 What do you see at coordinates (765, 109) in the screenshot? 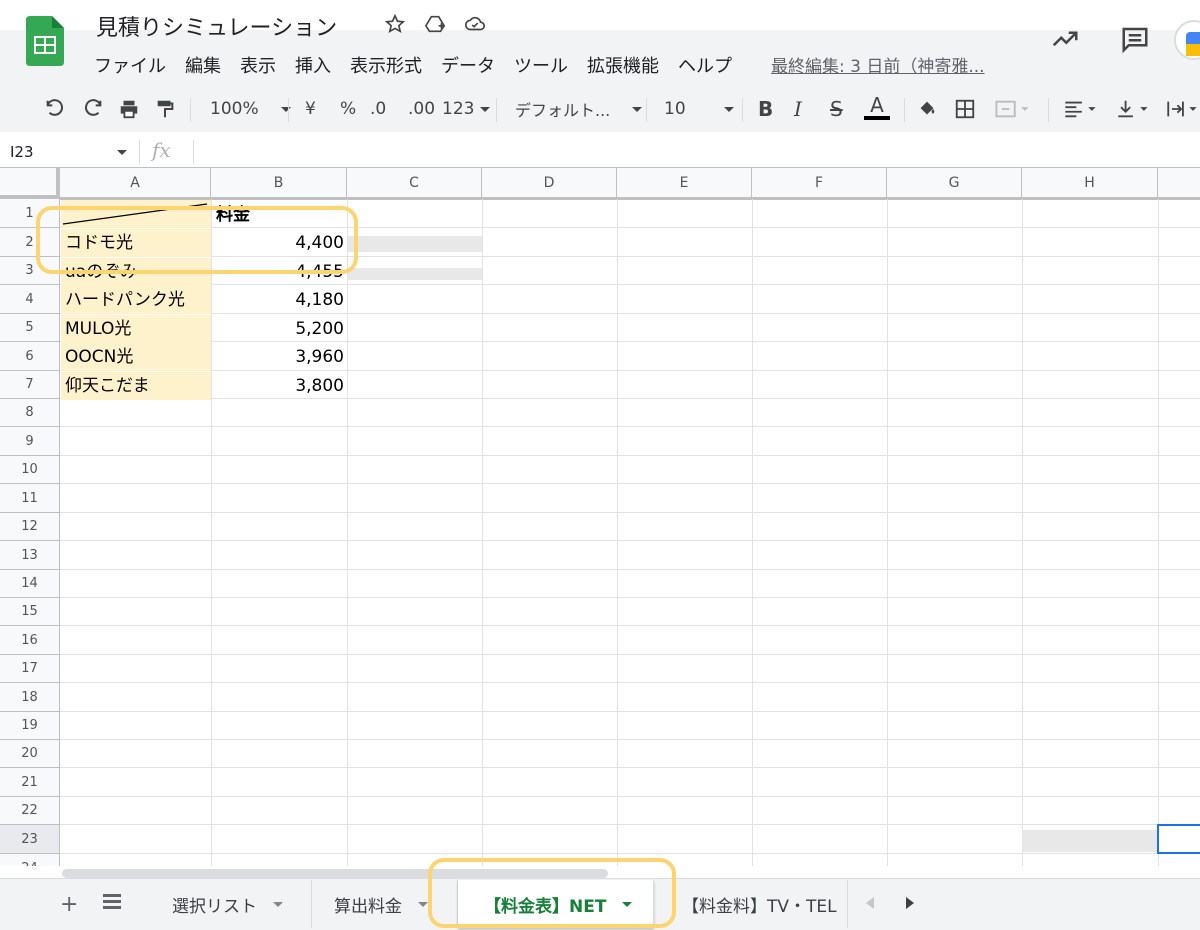
I see `bold-icon: B` at bounding box center [765, 109].